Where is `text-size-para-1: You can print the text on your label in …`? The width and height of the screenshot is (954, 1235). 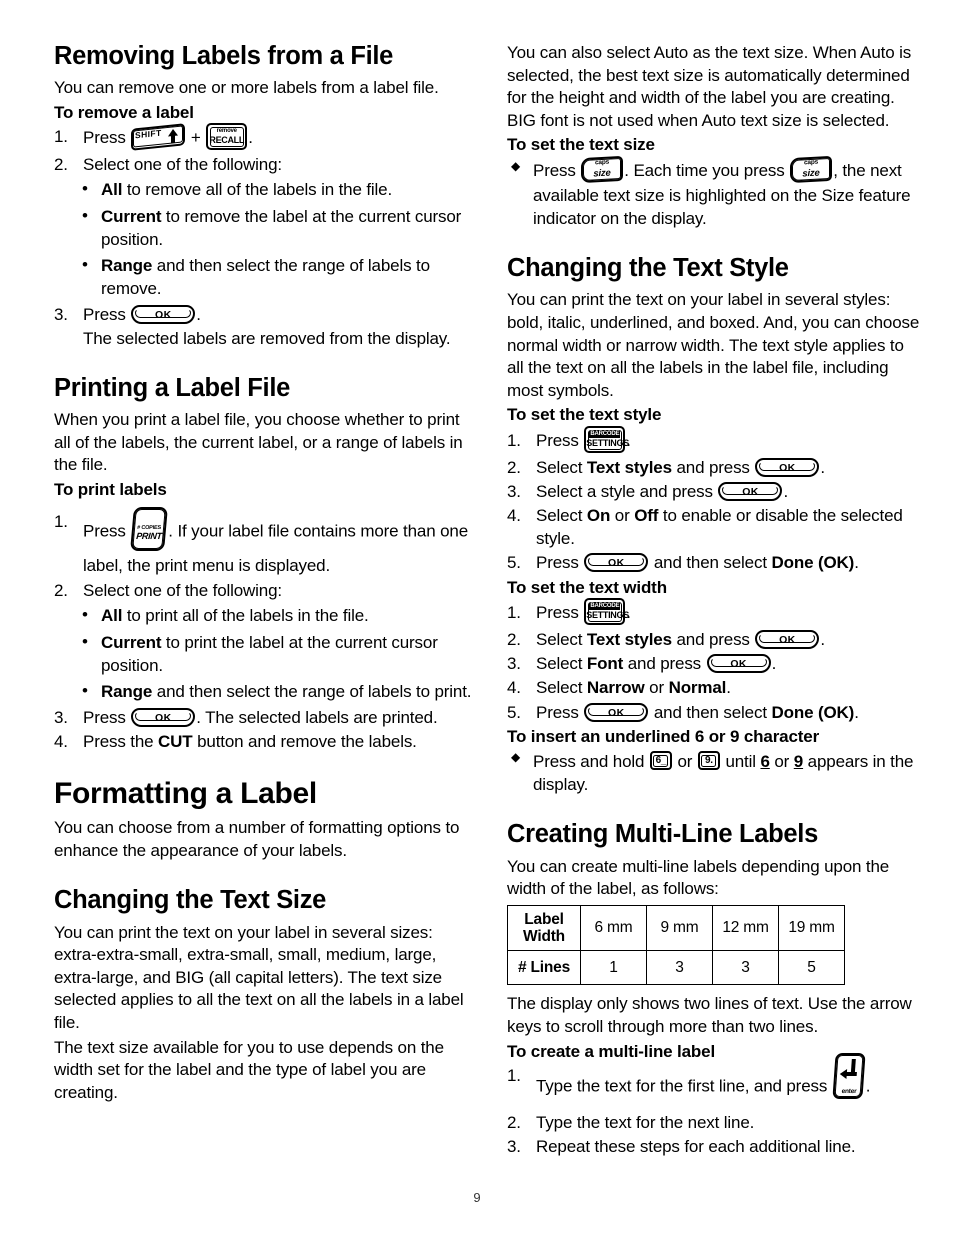
text-size-para-1: You can print the text on your label in … is located at coordinates (259, 977).